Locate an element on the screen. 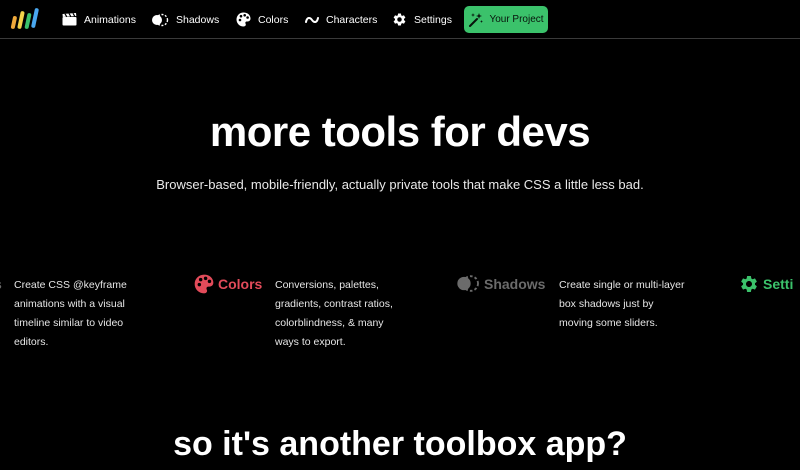 The image size is (800, 470). nav-item-characters: Characters is located at coordinates (341, 19).